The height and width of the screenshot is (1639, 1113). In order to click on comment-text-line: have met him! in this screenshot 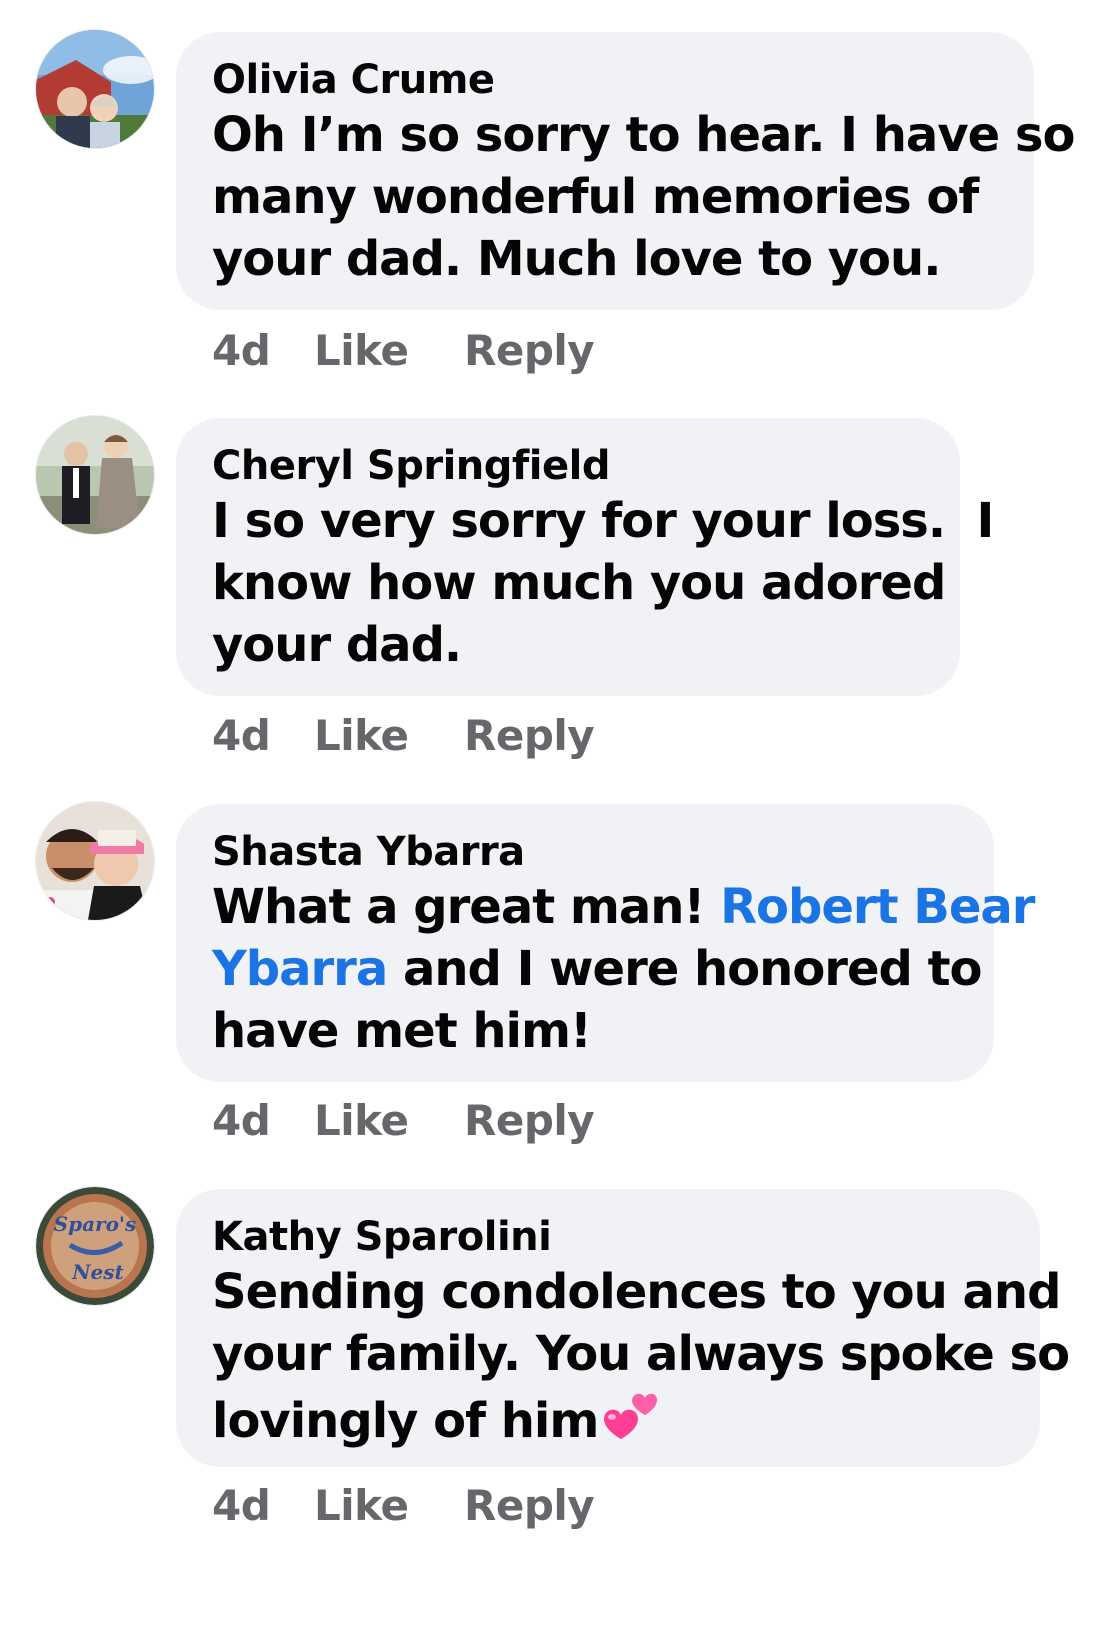, I will do `click(402, 1031)`.